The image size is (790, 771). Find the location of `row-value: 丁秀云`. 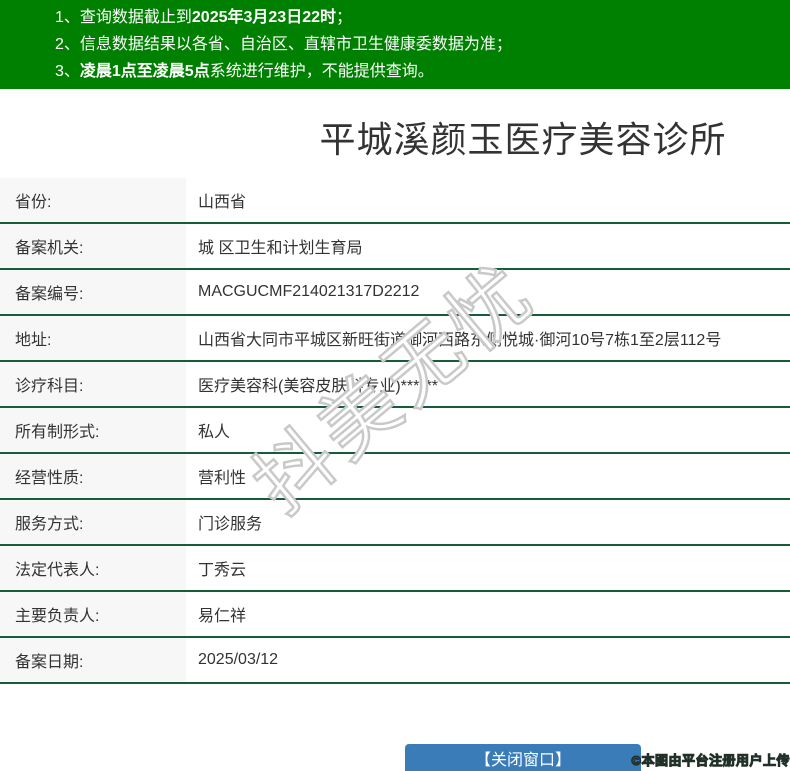

row-value: 丁秀云 is located at coordinates (222, 570).